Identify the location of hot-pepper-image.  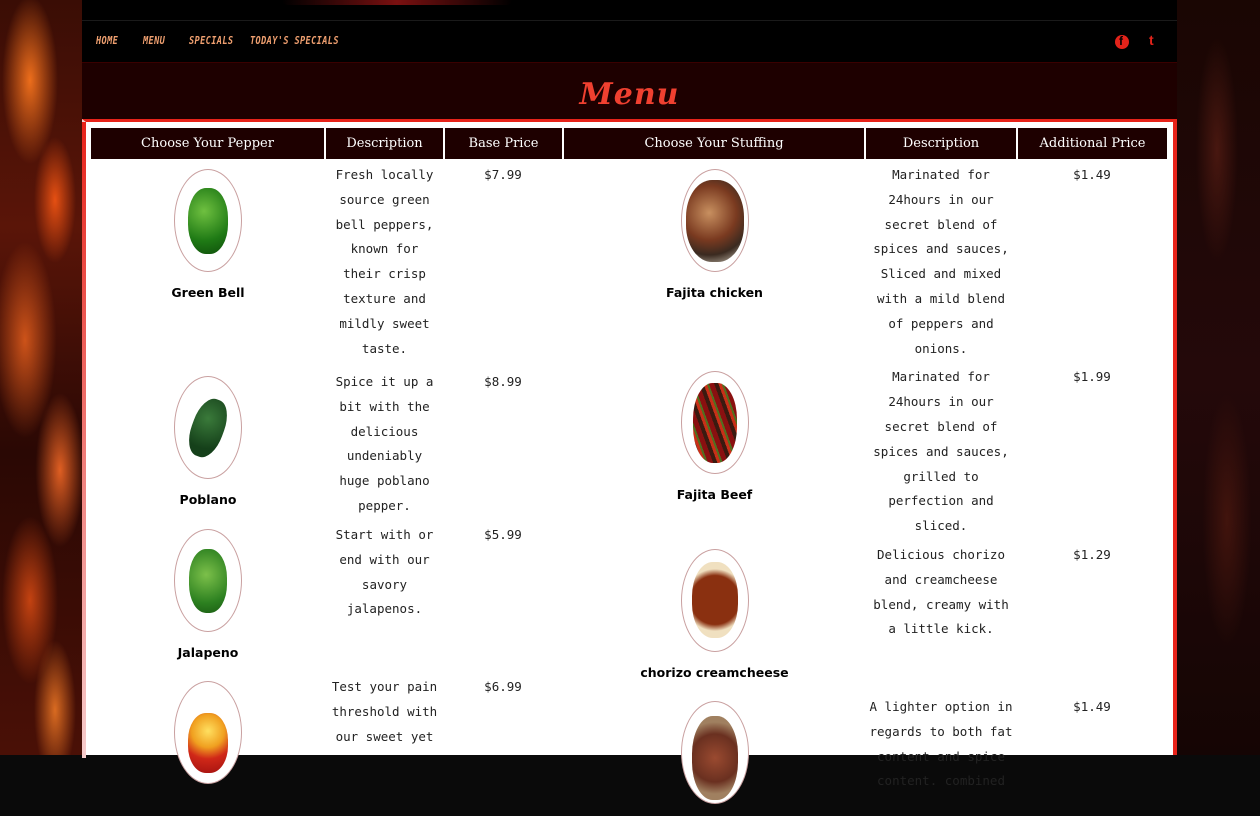
(208, 732).